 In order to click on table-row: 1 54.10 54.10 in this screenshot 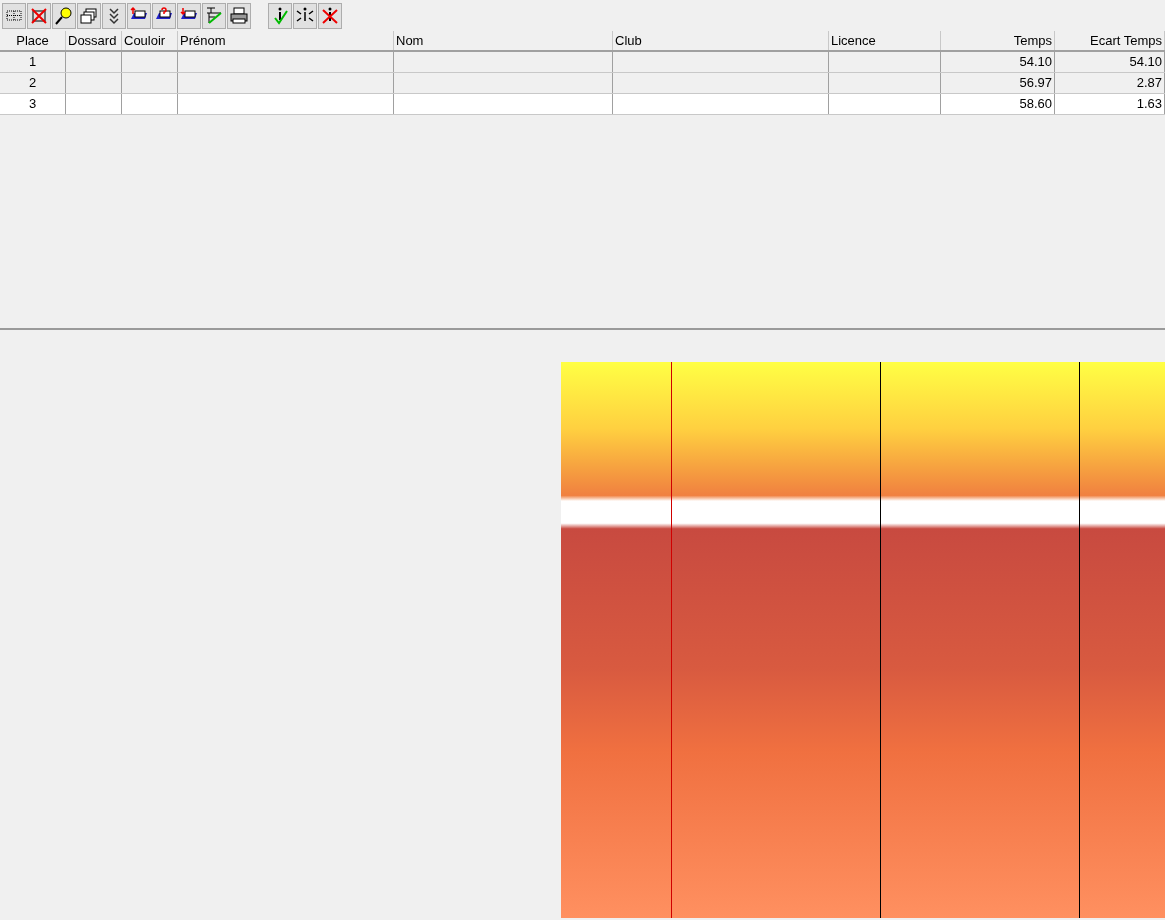, I will do `click(582, 62)`.